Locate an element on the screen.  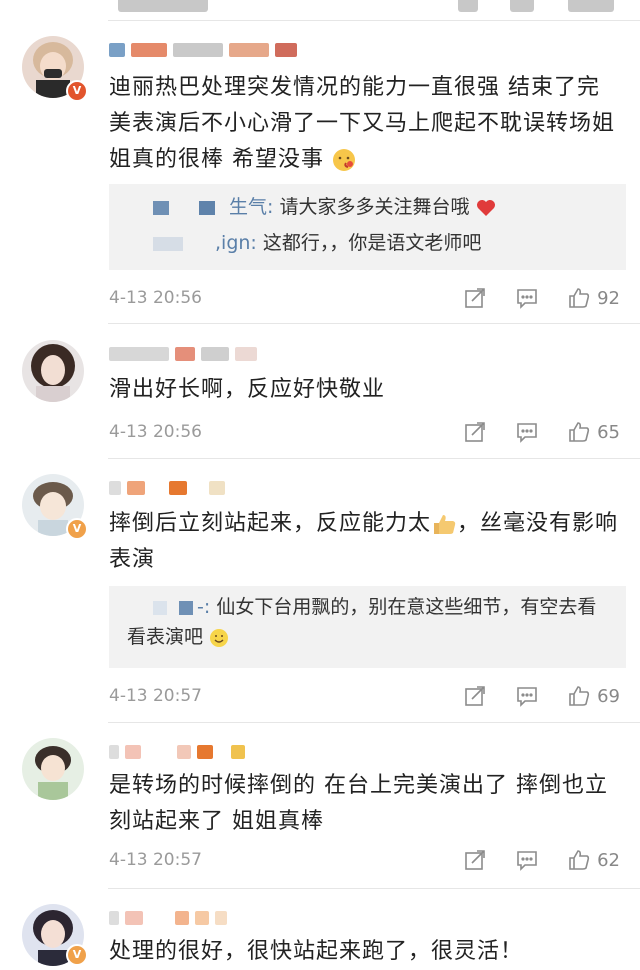
reply-username: -: is located at coordinates (203, 607).